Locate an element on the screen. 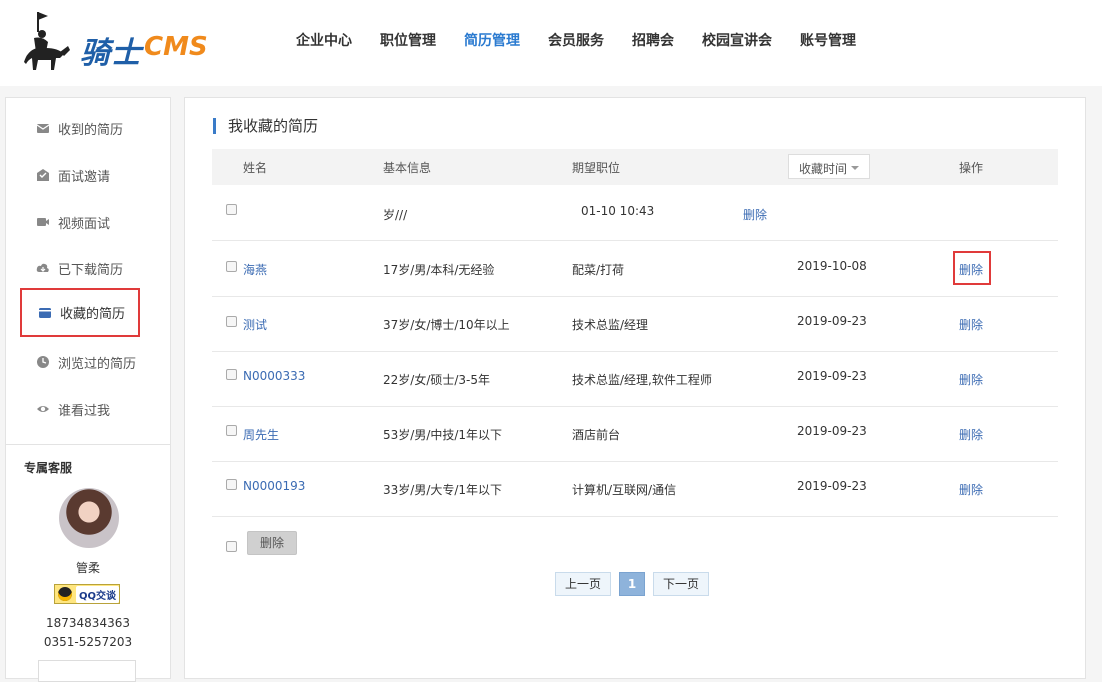  envelope-icon is located at coordinates (43, 128).